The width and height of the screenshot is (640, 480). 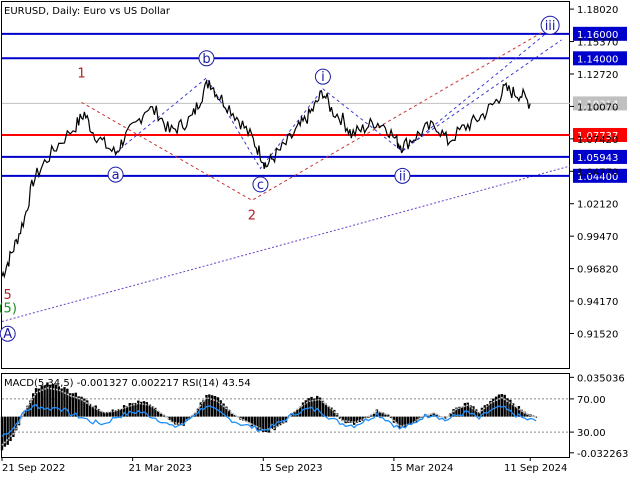 What do you see at coordinates (597, 75) in the screenshot?
I see `y-tick-label-2: 1.12720` at bounding box center [597, 75].